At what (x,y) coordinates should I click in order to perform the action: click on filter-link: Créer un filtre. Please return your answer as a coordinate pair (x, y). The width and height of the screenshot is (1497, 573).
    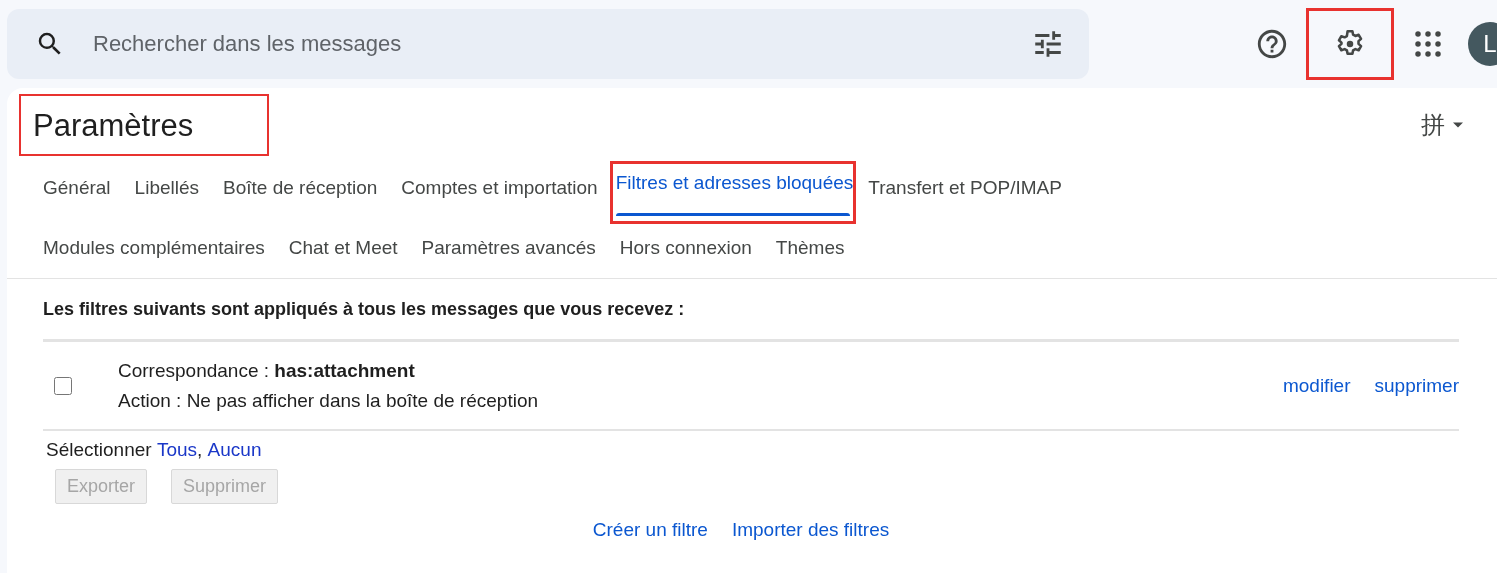
    Looking at the image, I should click on (650, 530).